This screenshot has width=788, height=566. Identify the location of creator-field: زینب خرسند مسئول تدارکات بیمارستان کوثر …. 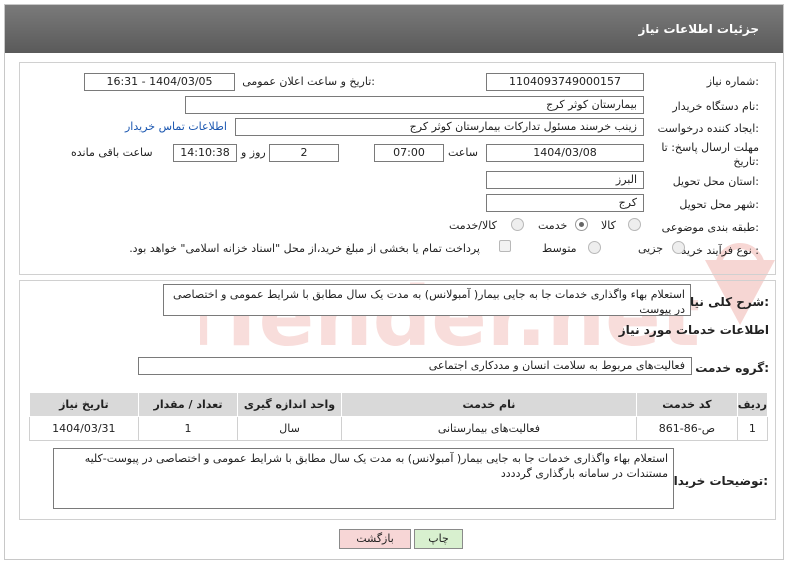
(439, 127).